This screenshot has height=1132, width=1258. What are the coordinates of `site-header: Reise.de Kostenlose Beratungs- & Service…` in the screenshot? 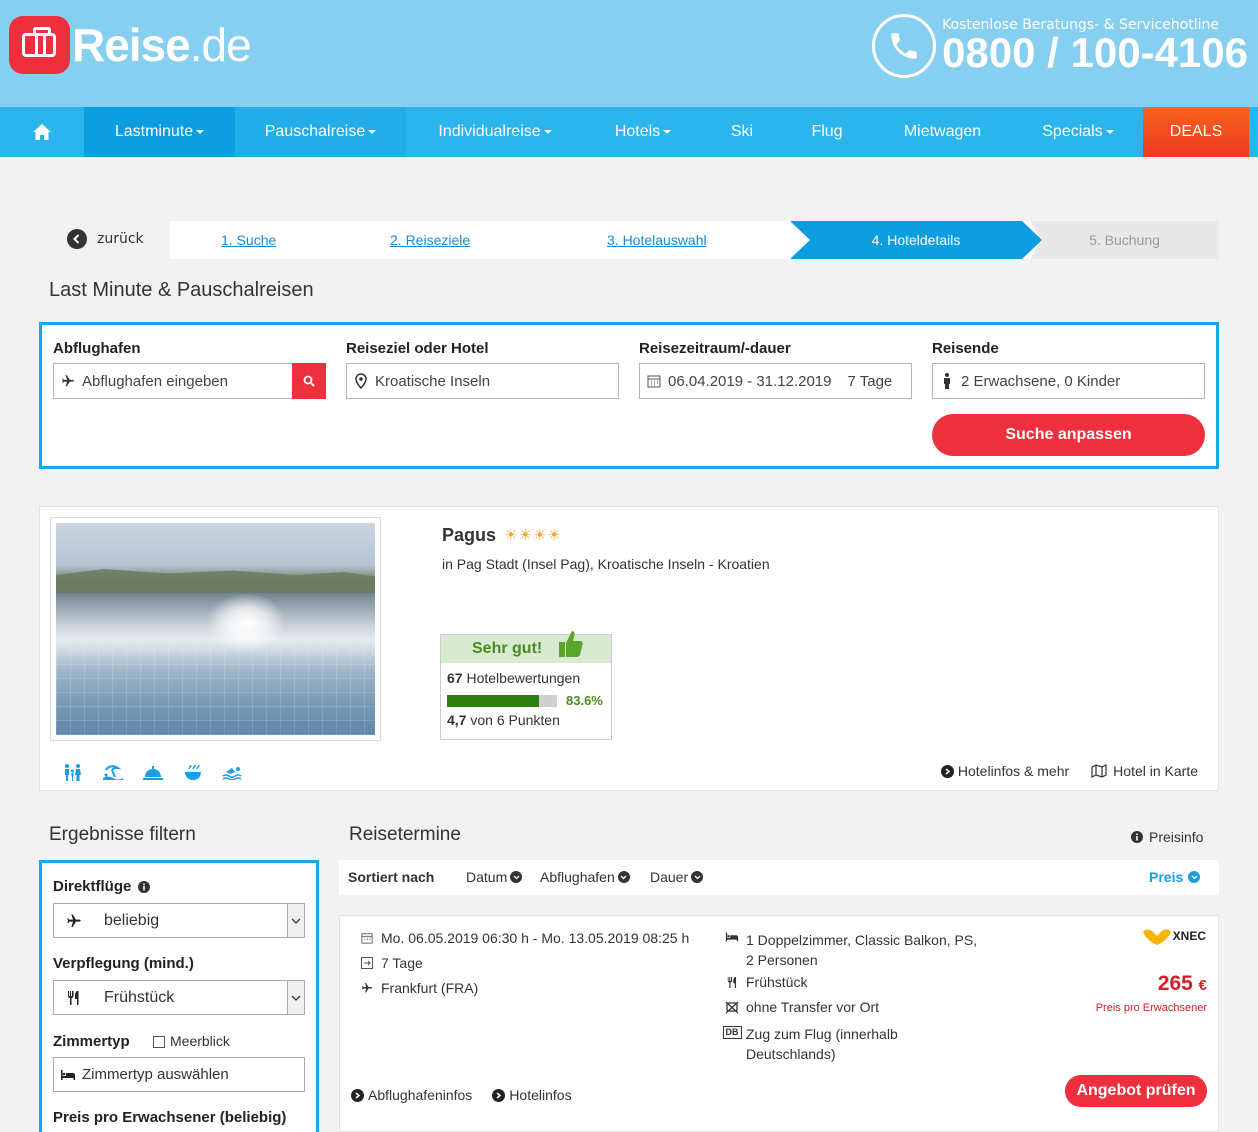 It's located at (629, 53).